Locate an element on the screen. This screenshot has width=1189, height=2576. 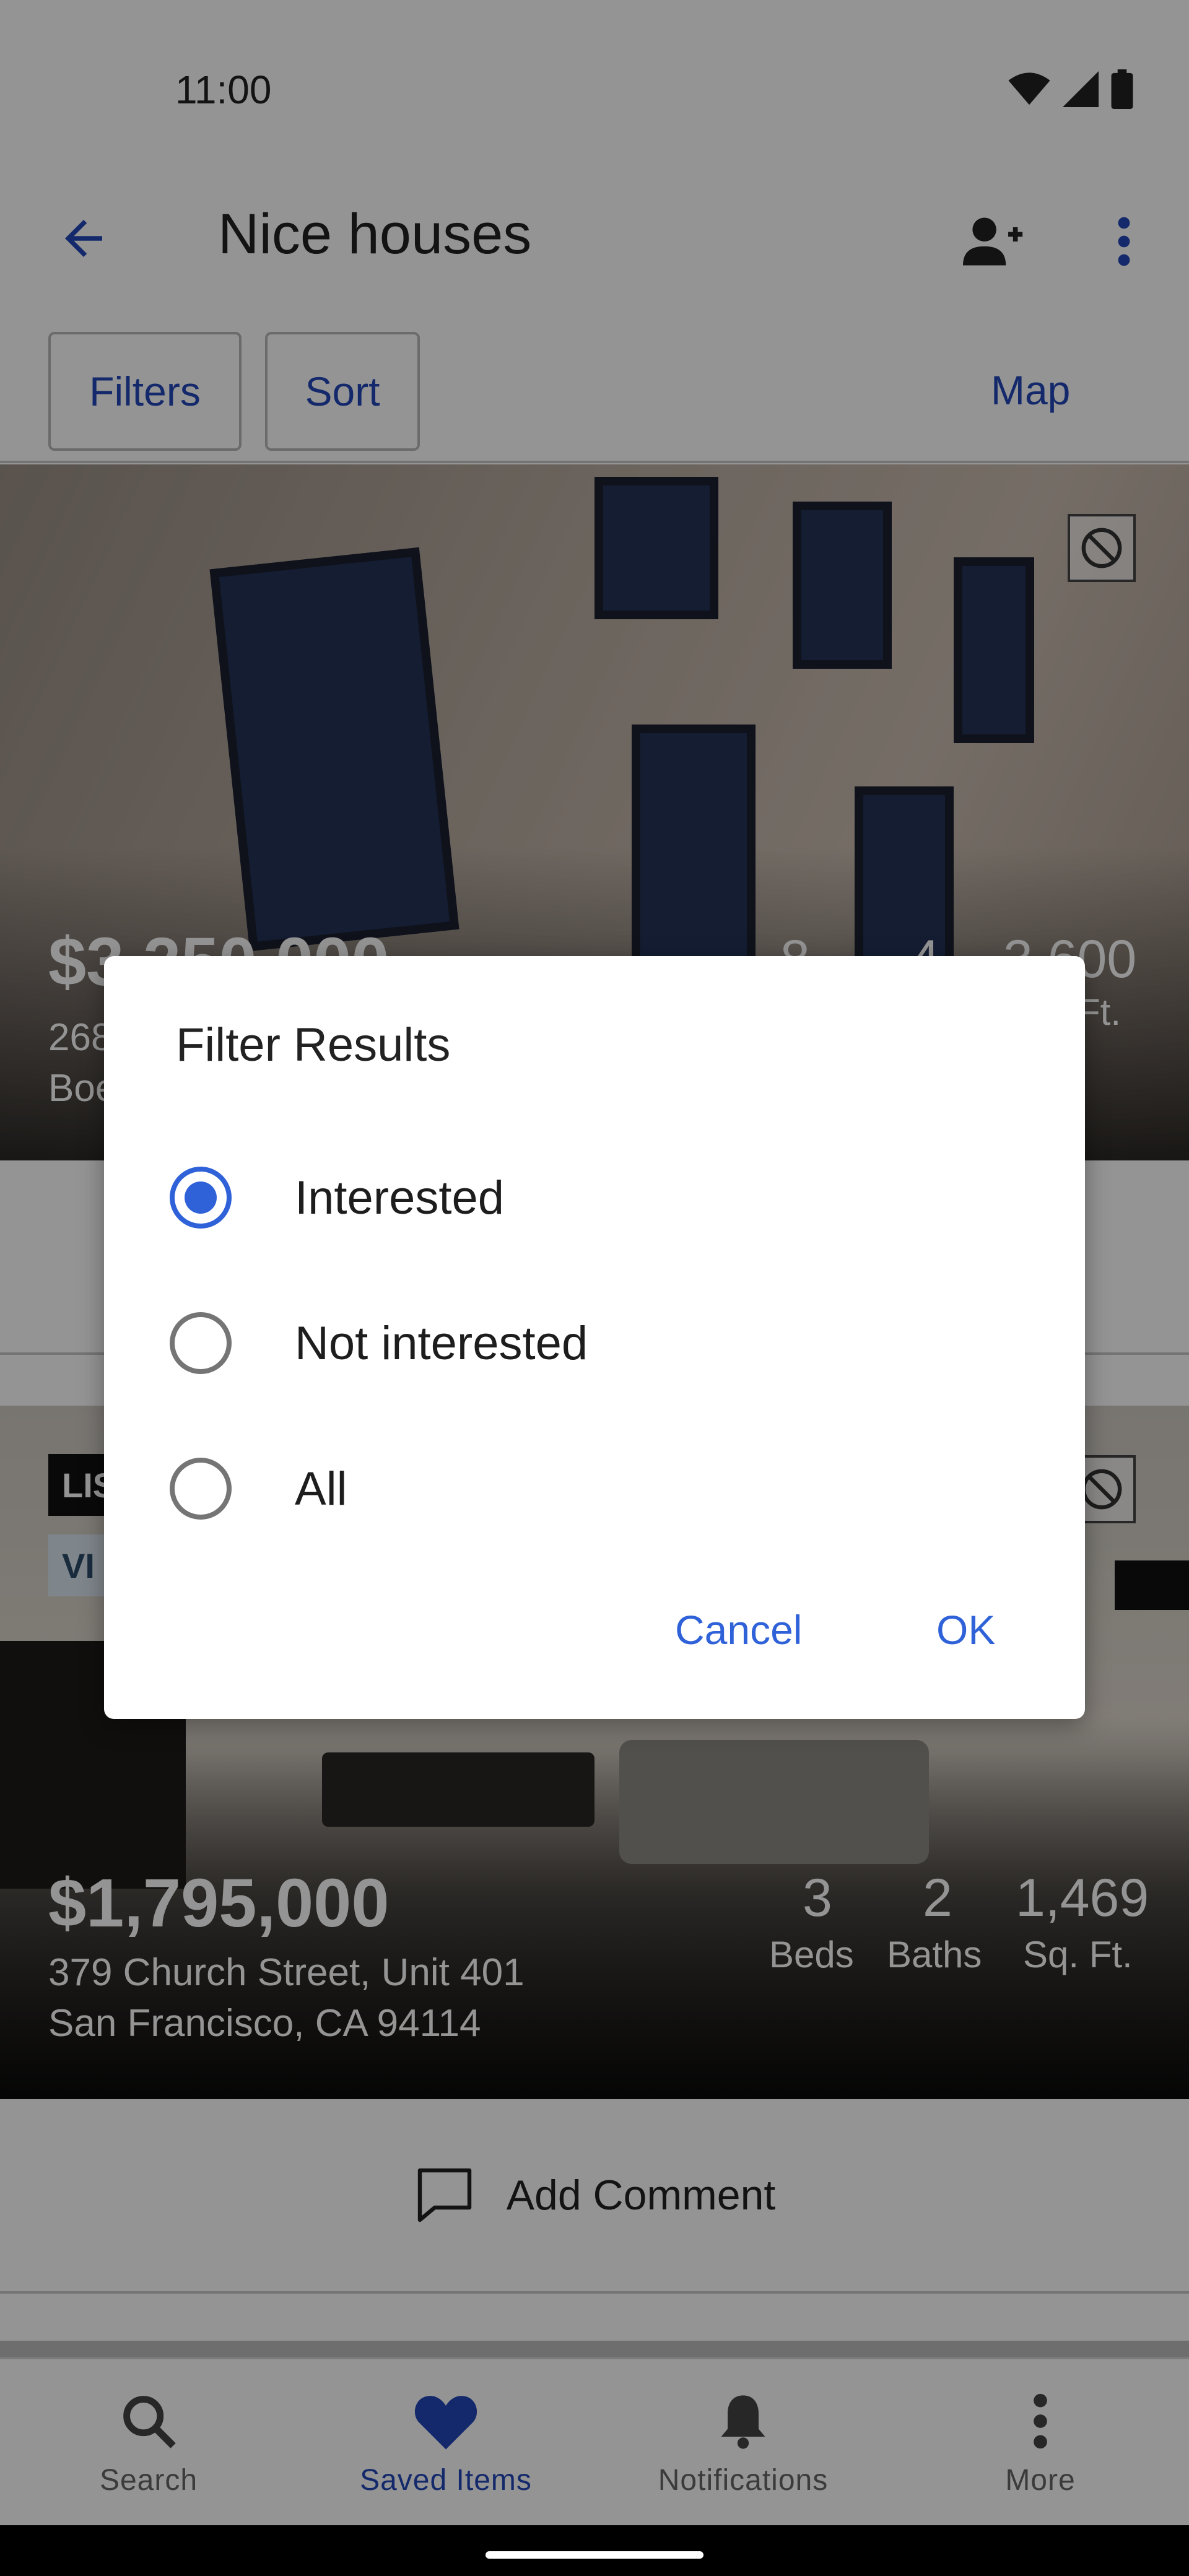
radio-label: Not interested is located at coordinates (441, 1343).